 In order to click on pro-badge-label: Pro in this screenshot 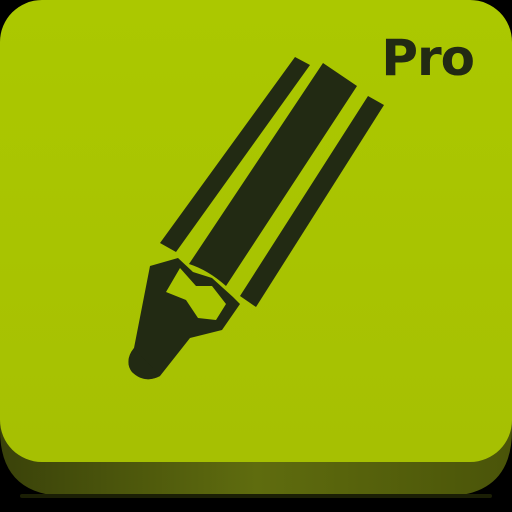, I will do `click(428, 58)`.